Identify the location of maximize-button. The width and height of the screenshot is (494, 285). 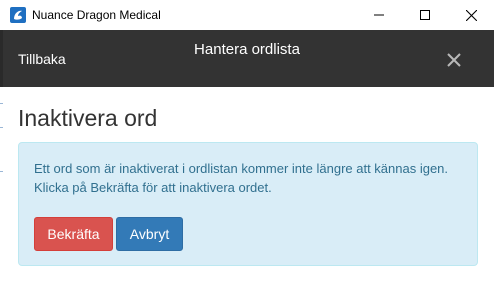
(425, 15).